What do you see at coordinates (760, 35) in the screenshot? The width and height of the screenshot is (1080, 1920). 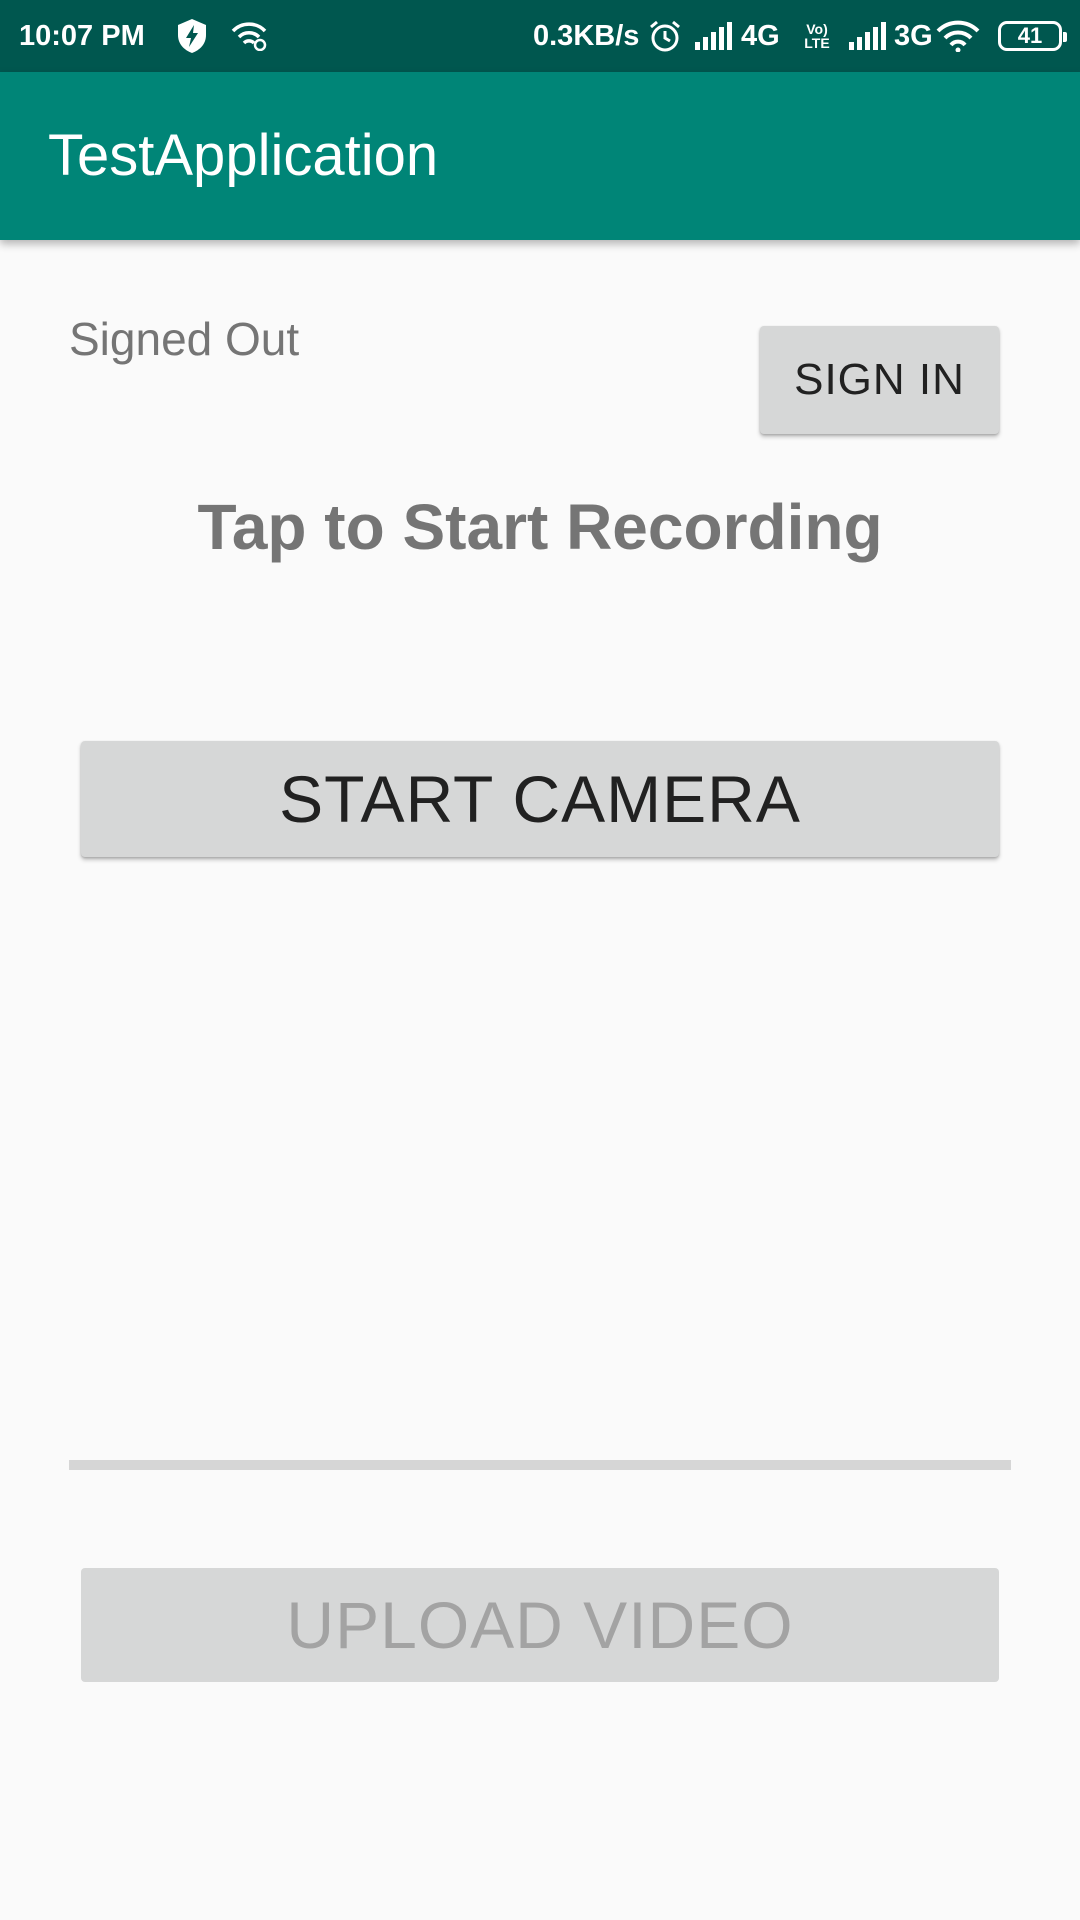 I see `network-4g-label: 4G` at bounding box center [760, 35].